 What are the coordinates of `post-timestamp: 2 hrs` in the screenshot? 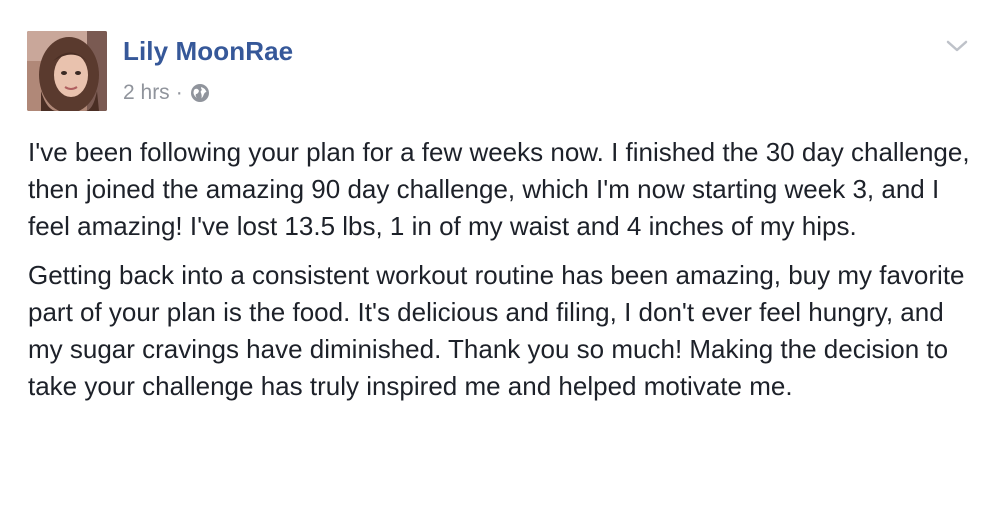 It's located at (146, 93).